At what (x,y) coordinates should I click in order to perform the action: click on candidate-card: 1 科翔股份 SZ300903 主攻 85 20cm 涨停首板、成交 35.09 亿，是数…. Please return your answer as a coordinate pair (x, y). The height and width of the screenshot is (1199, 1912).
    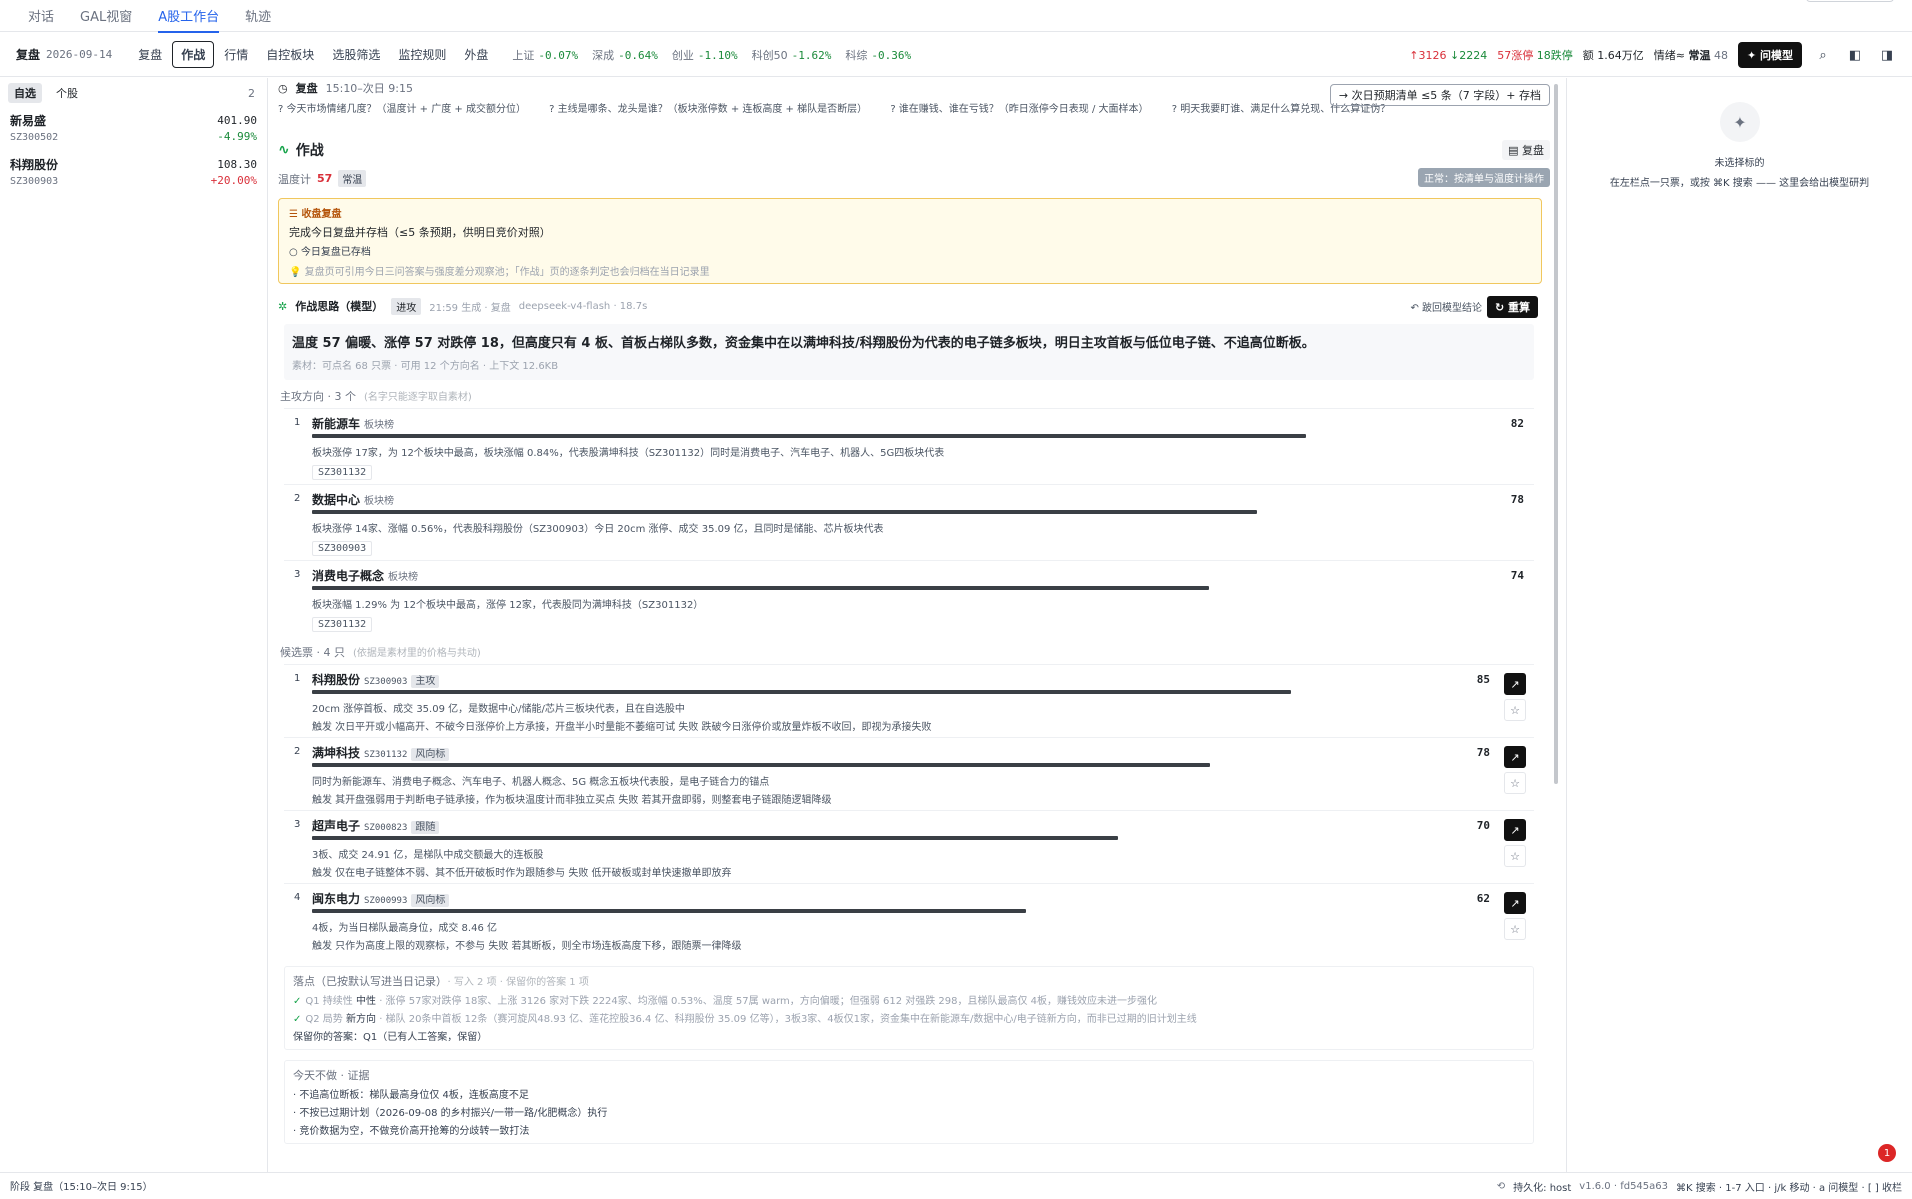
    Looking at the image, I should click on (909, 700).